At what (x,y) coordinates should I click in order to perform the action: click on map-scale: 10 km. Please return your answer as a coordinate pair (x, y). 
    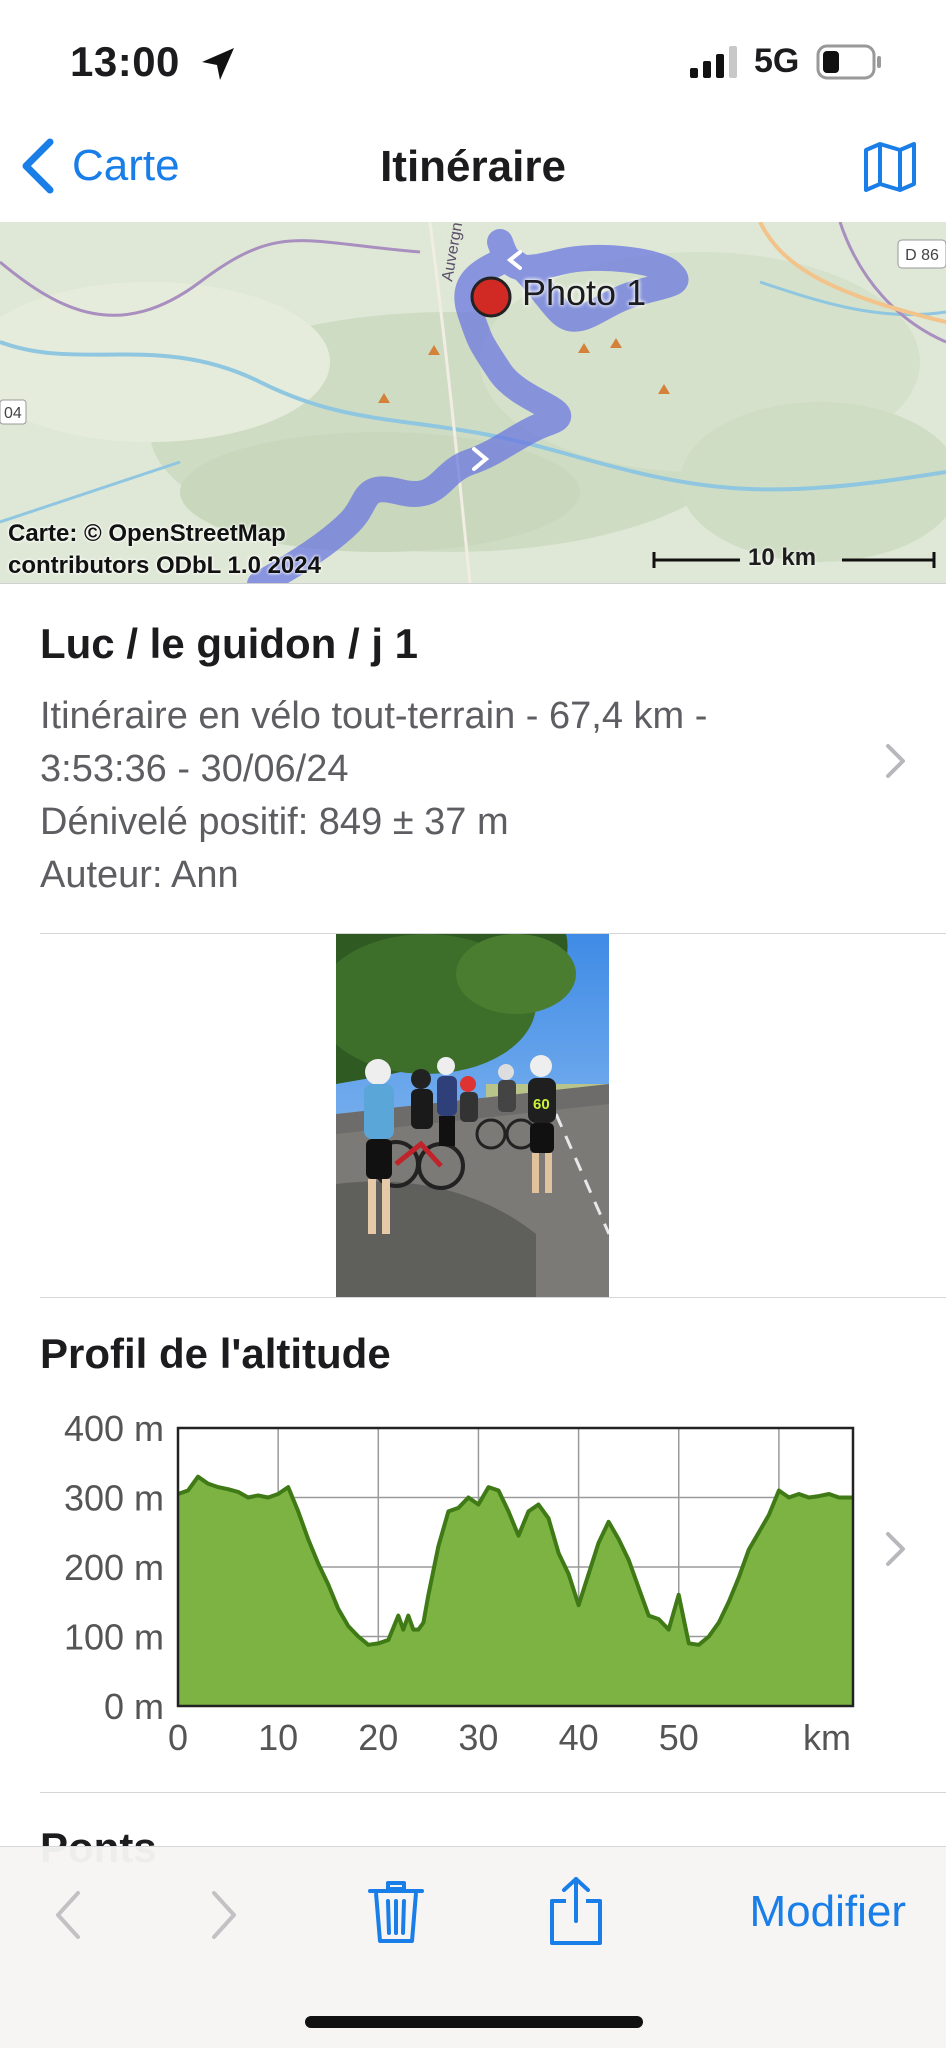
    Looking at the image, I should click on (794, 558).